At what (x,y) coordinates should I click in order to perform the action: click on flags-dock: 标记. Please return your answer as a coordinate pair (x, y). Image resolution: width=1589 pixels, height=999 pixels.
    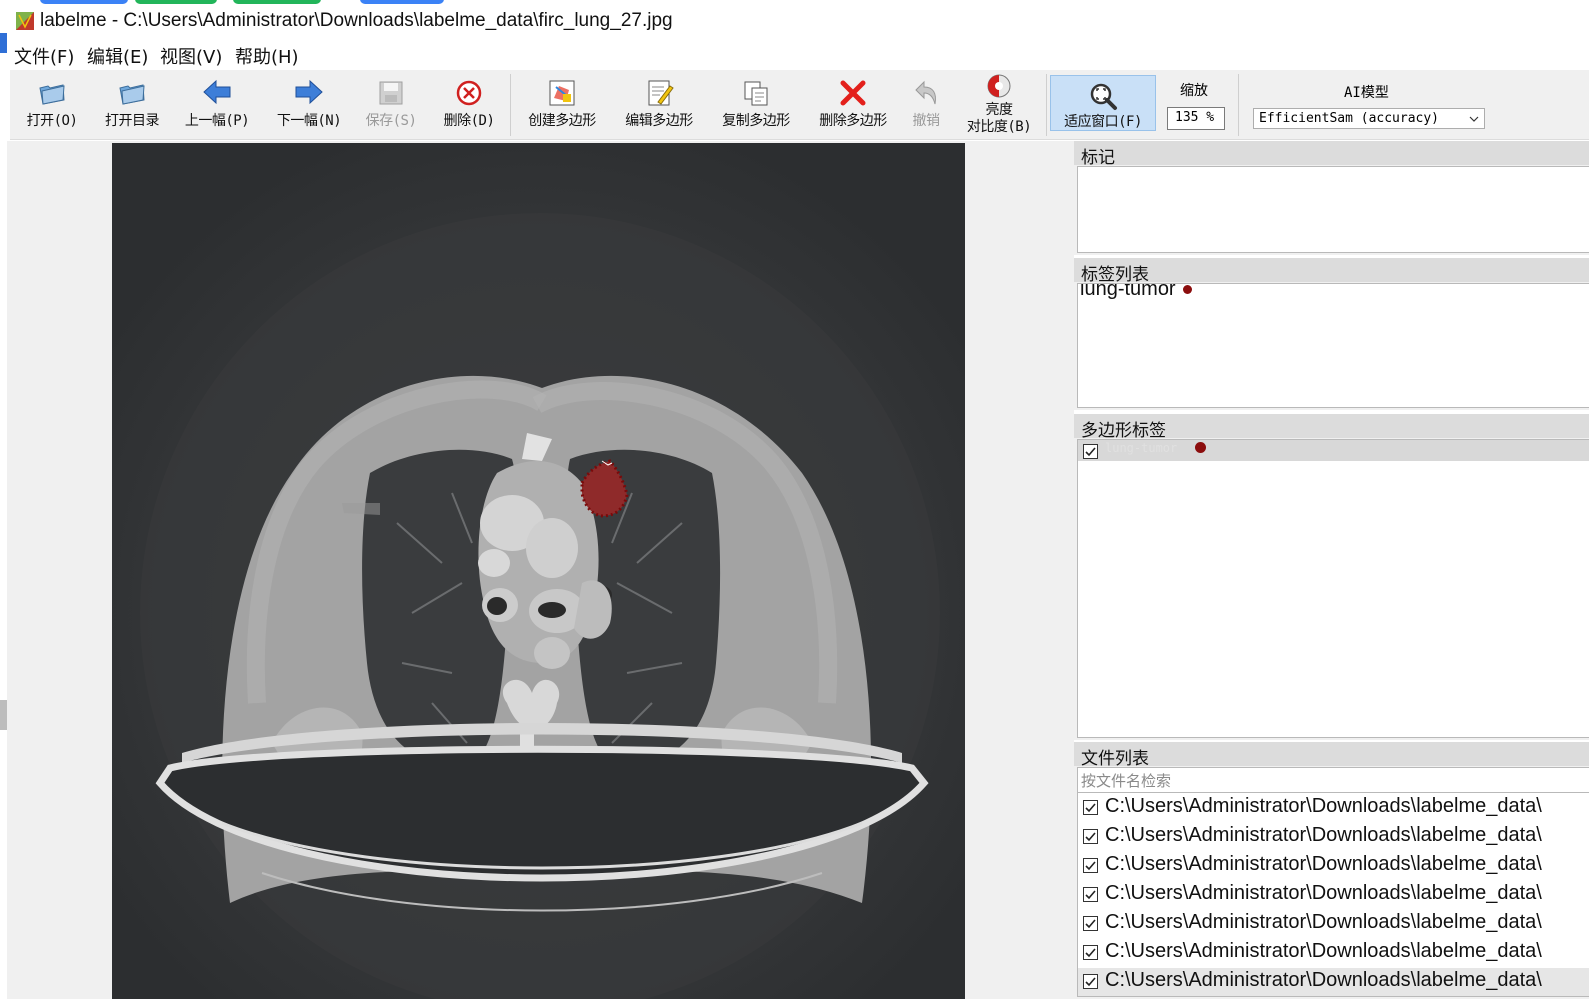
    Looking at the image, I should click on (1331, 198).